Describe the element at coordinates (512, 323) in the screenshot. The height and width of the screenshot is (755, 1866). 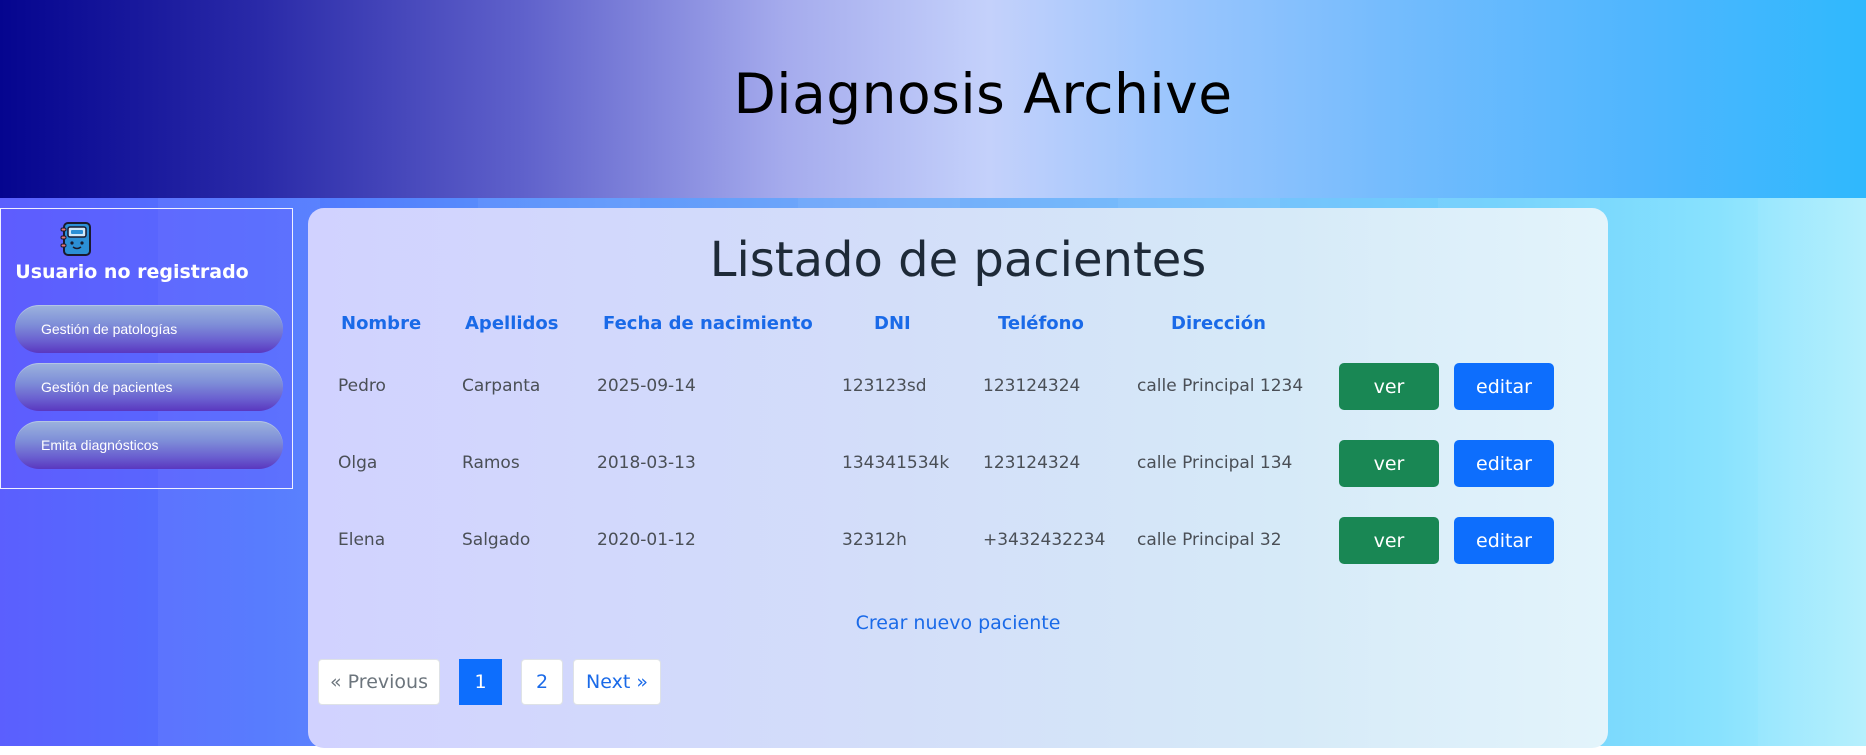
I see `column-header-apellidos: Apellidos` at that location.